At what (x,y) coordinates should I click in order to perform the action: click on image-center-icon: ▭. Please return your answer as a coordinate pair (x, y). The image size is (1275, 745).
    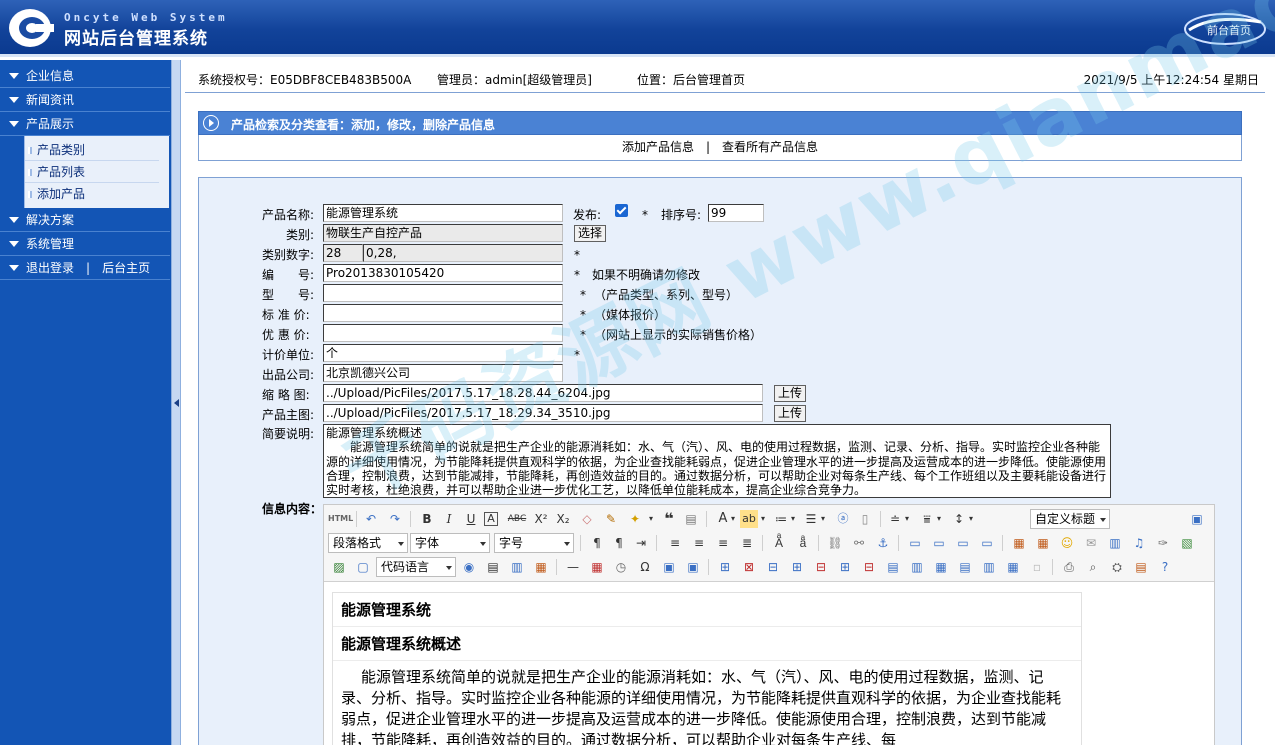
    Looking at the image, I should click on (987, 543).